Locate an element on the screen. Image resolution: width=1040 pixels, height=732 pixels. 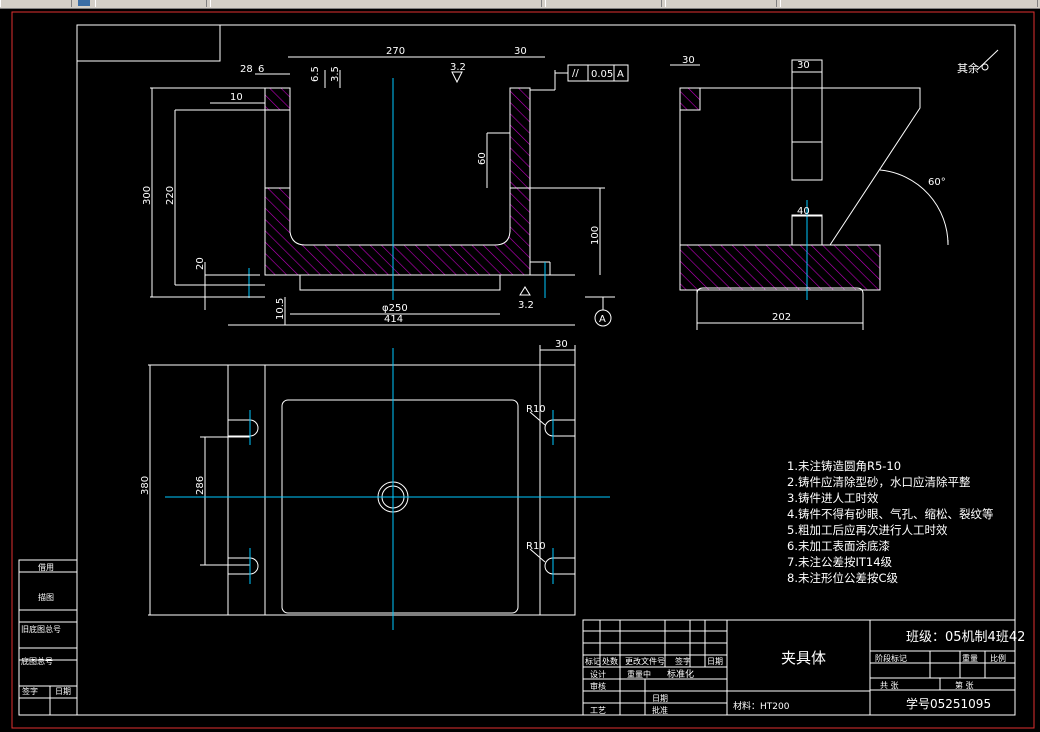
code-box is located at coordinates (148, 43).